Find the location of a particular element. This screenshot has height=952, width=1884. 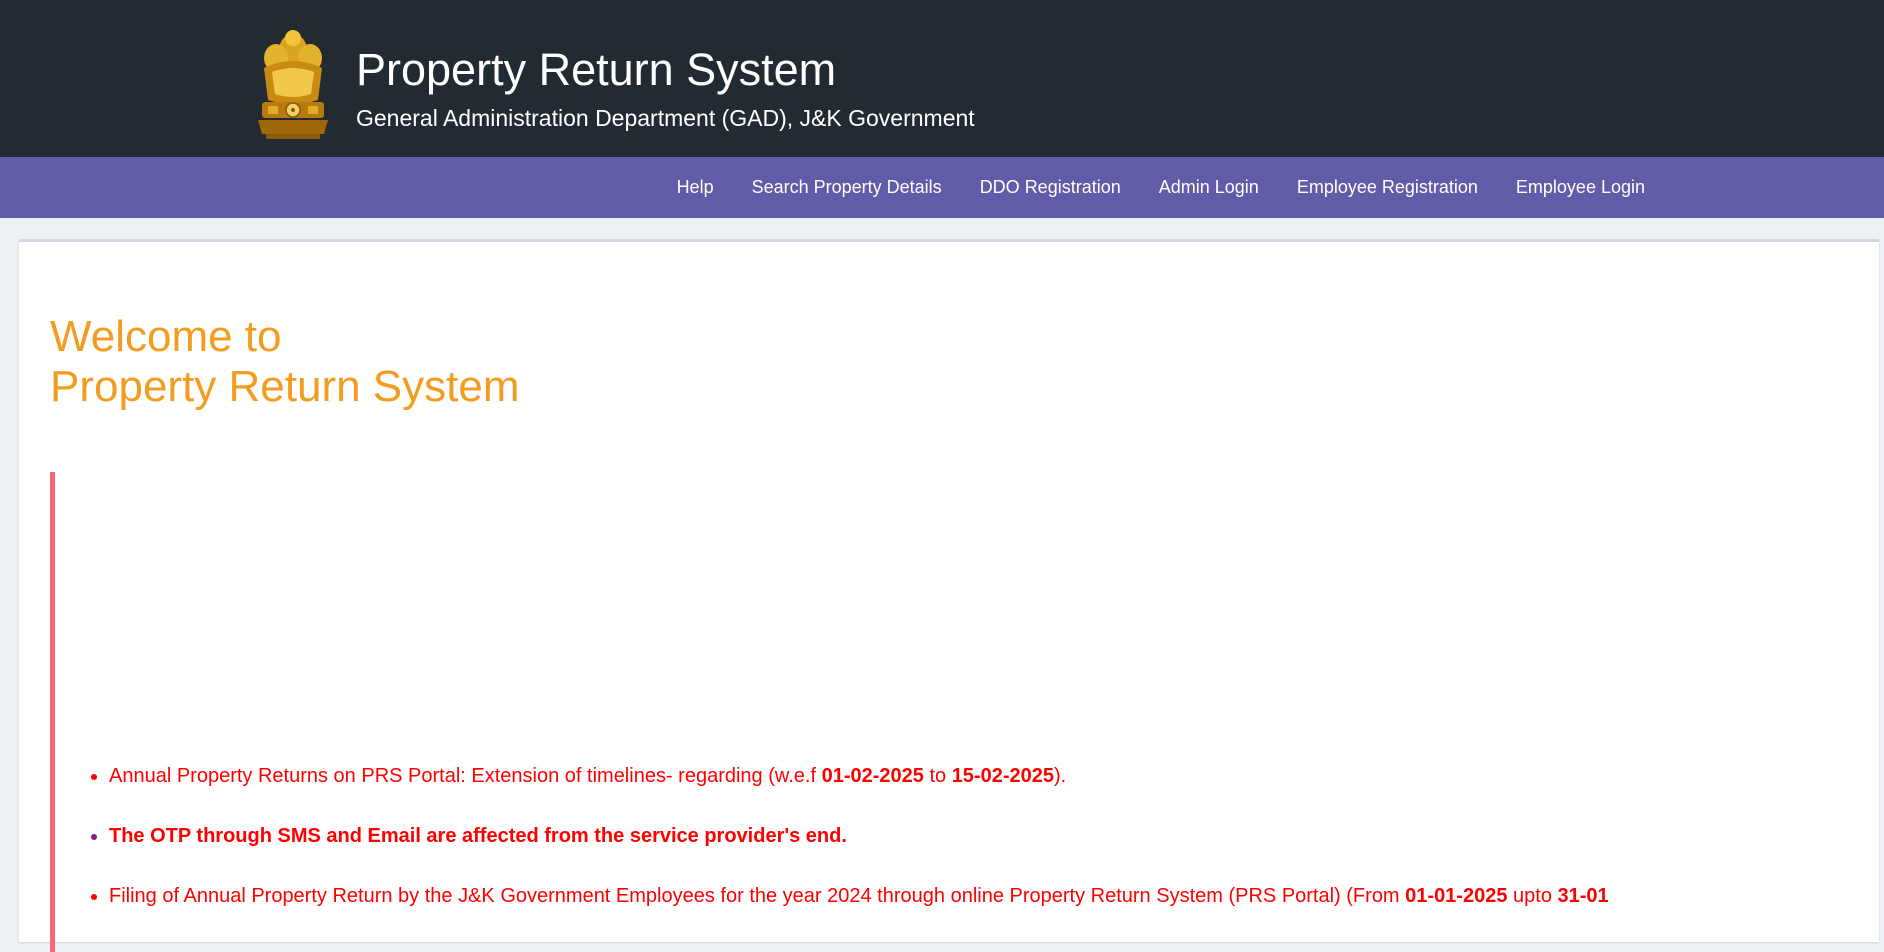

nav-link-admin-login: Admin Login is located at coordinates (1209, 187).